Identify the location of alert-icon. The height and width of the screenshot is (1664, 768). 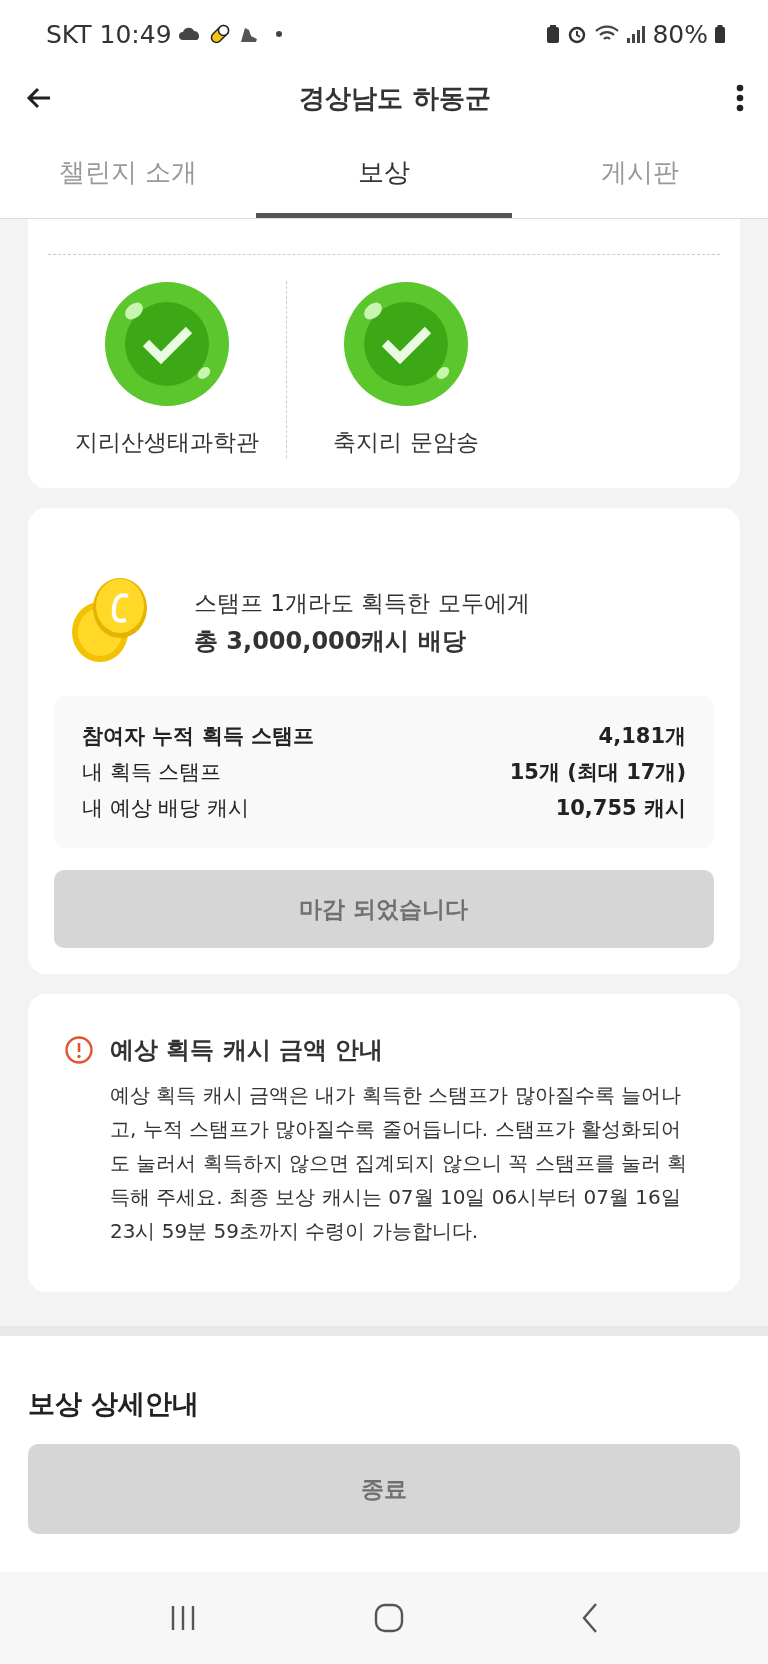
(79, 1050).